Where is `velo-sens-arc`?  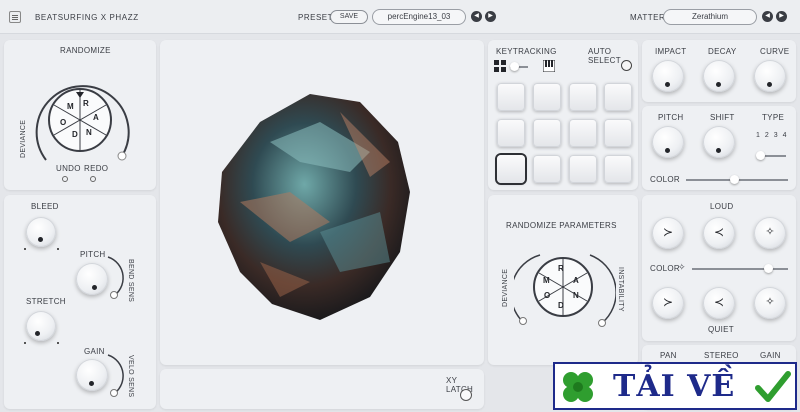
velo-sens-arc is located at coordinates (115, 376).